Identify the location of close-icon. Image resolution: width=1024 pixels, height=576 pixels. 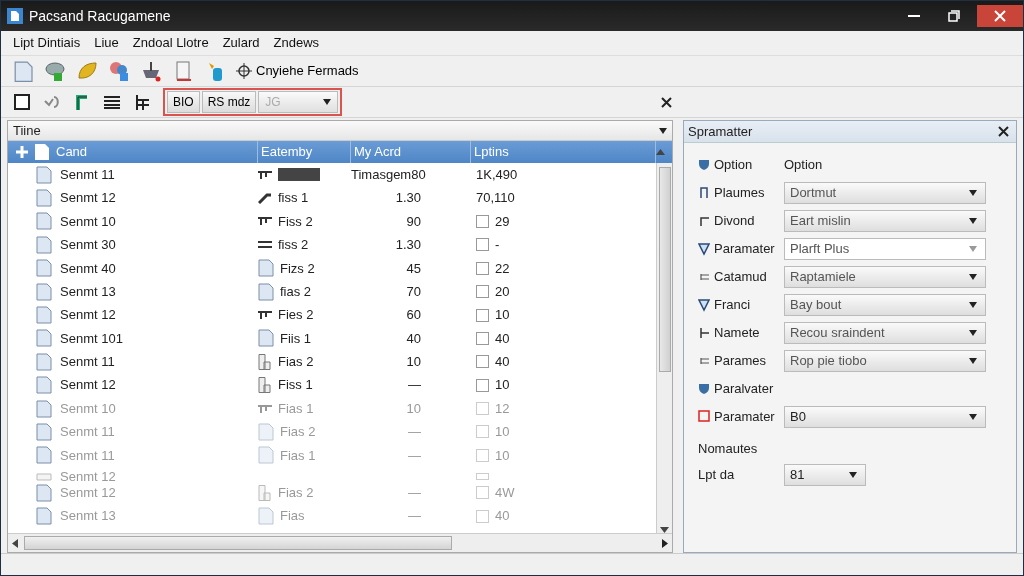
(1003, 131).